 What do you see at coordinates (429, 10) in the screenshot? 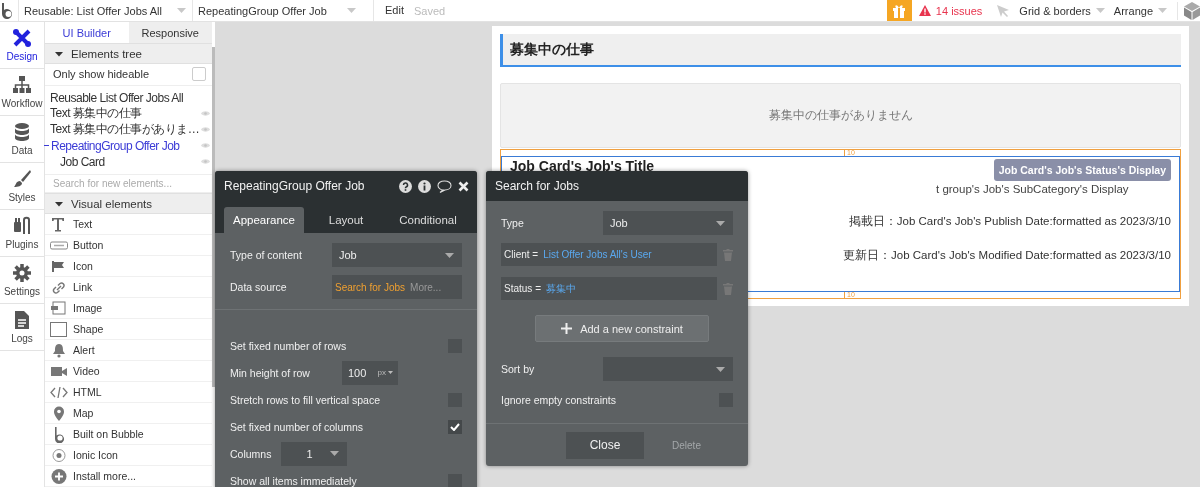
I see `save-status: Saved` at bounding box center [429, 10].